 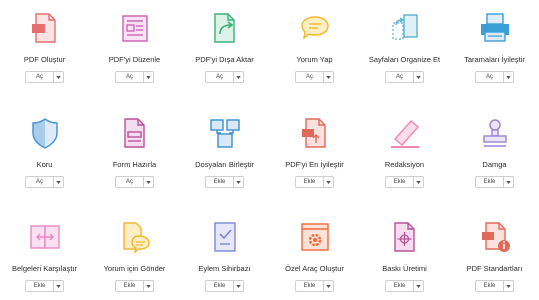 What do you see at coordinates (44, 164) in the screenshot?
I see `tool-label: Koru` at bounding box center [44, 164].